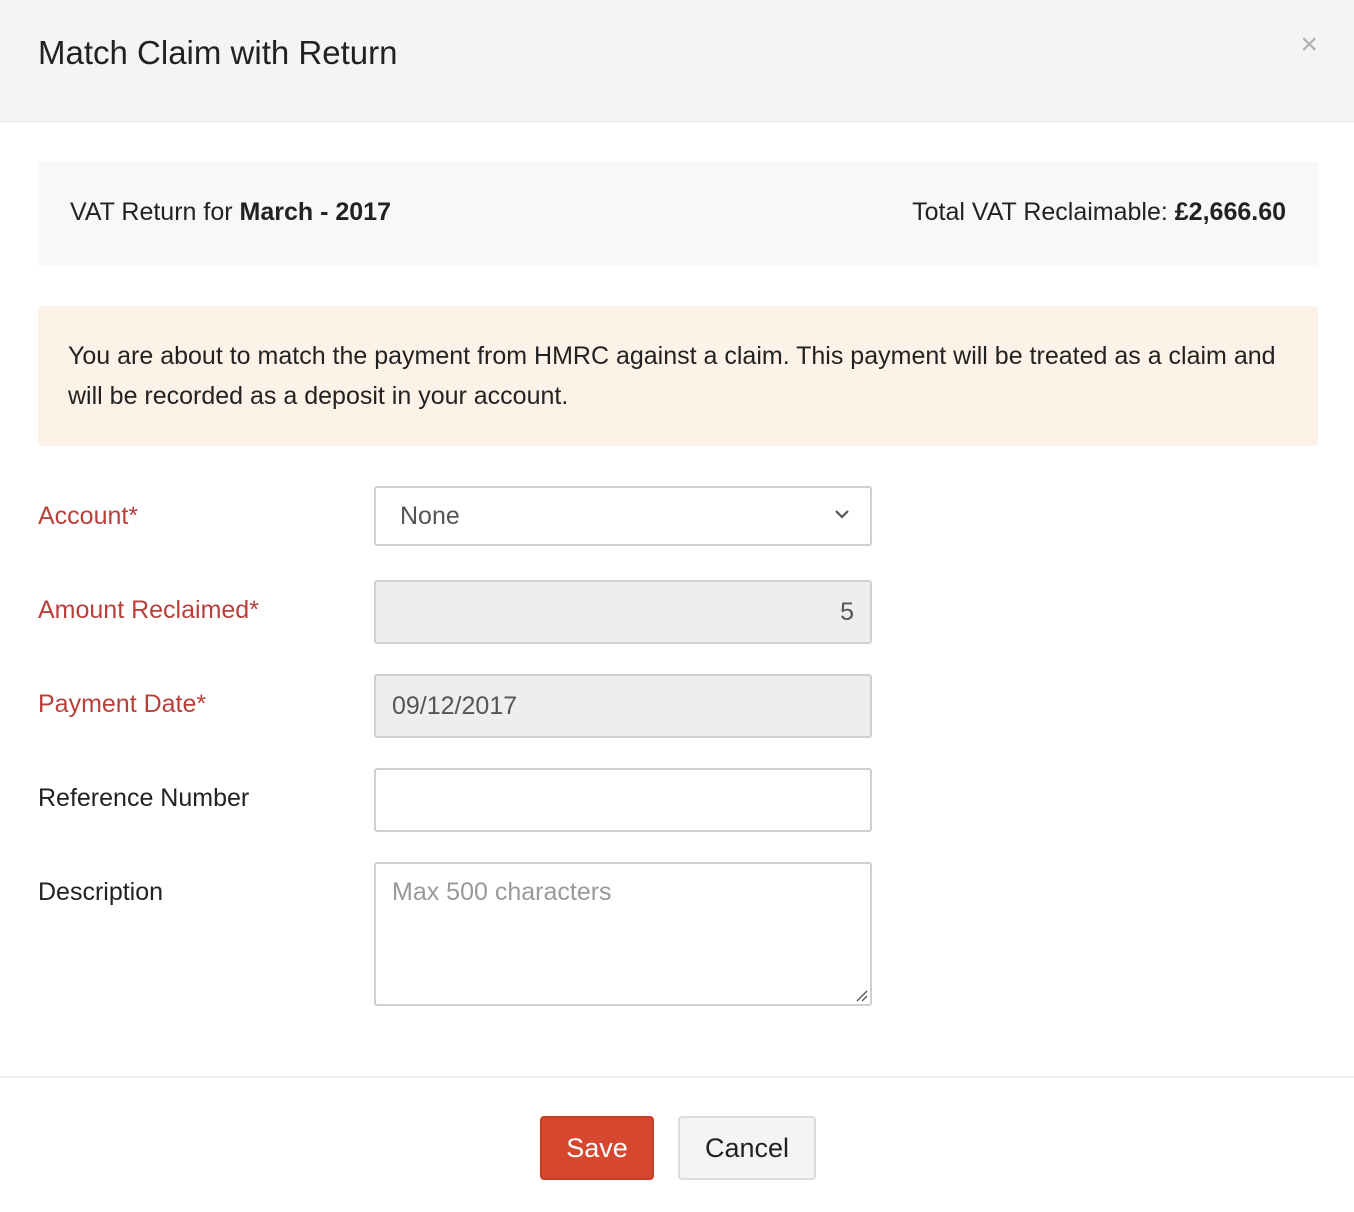 Image resolution: width=1354 pixels, height=1212 pixels. What do you see at coordinates (155, 212) in the screenshot?
I see `return-period-prefix: VAT Return for` at bounding box center [155, 212].